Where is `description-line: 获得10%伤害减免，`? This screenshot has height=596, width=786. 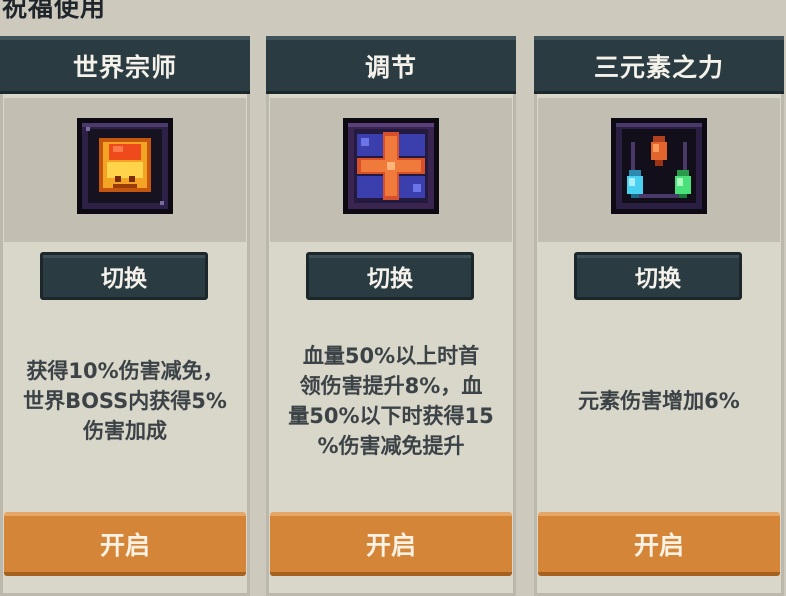
description-line: 获得10%伤害减免， is located at coordinates (125, 371).